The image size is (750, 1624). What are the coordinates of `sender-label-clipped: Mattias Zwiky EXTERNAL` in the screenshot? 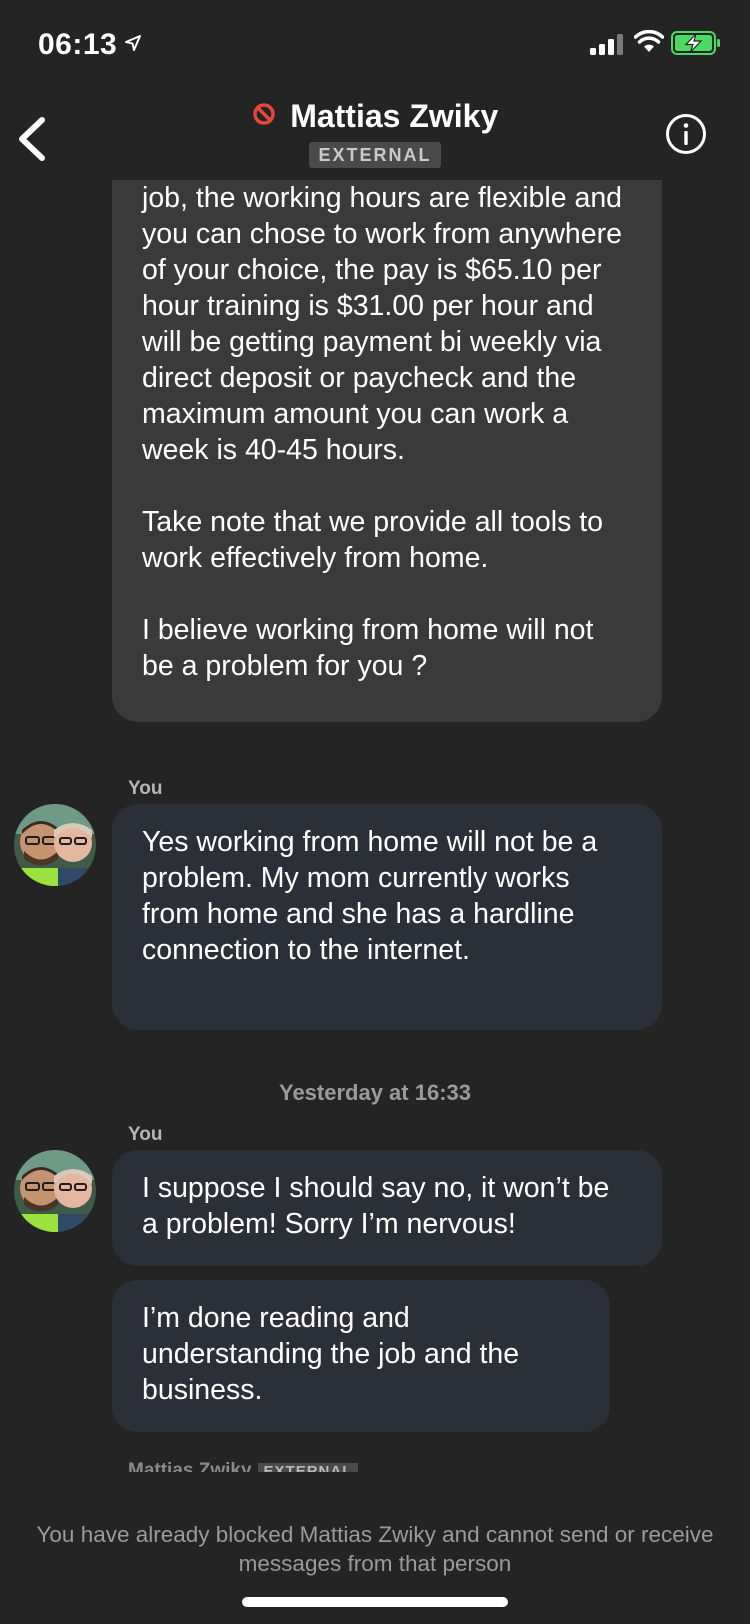 It's located at (243, 1466).